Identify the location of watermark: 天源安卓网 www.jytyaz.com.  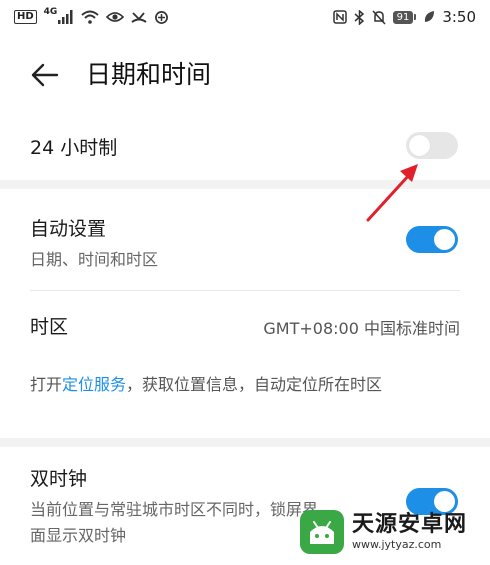
(383, 532).